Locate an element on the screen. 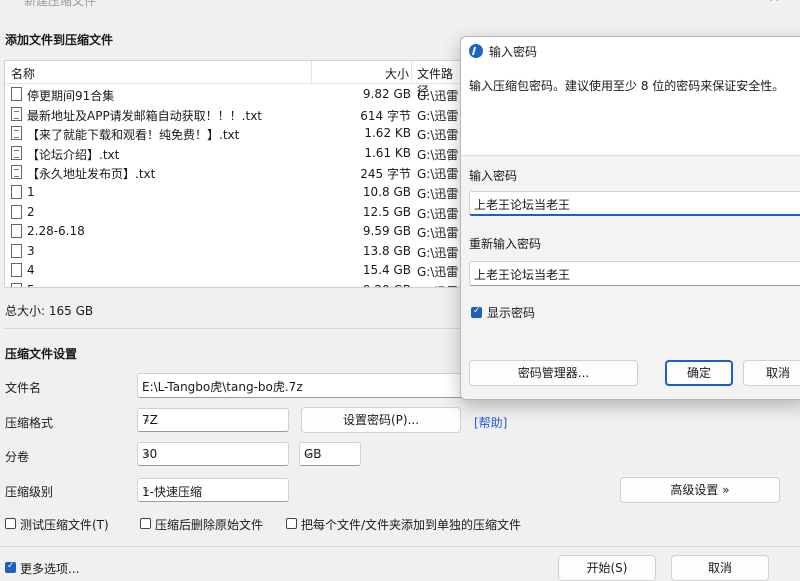 This screenshot has height=581, width=800. dialog-description: 输入压缩包密码。建议使用至少 8 位的密码来保证安全性。 is located at coordinates (627, 86).